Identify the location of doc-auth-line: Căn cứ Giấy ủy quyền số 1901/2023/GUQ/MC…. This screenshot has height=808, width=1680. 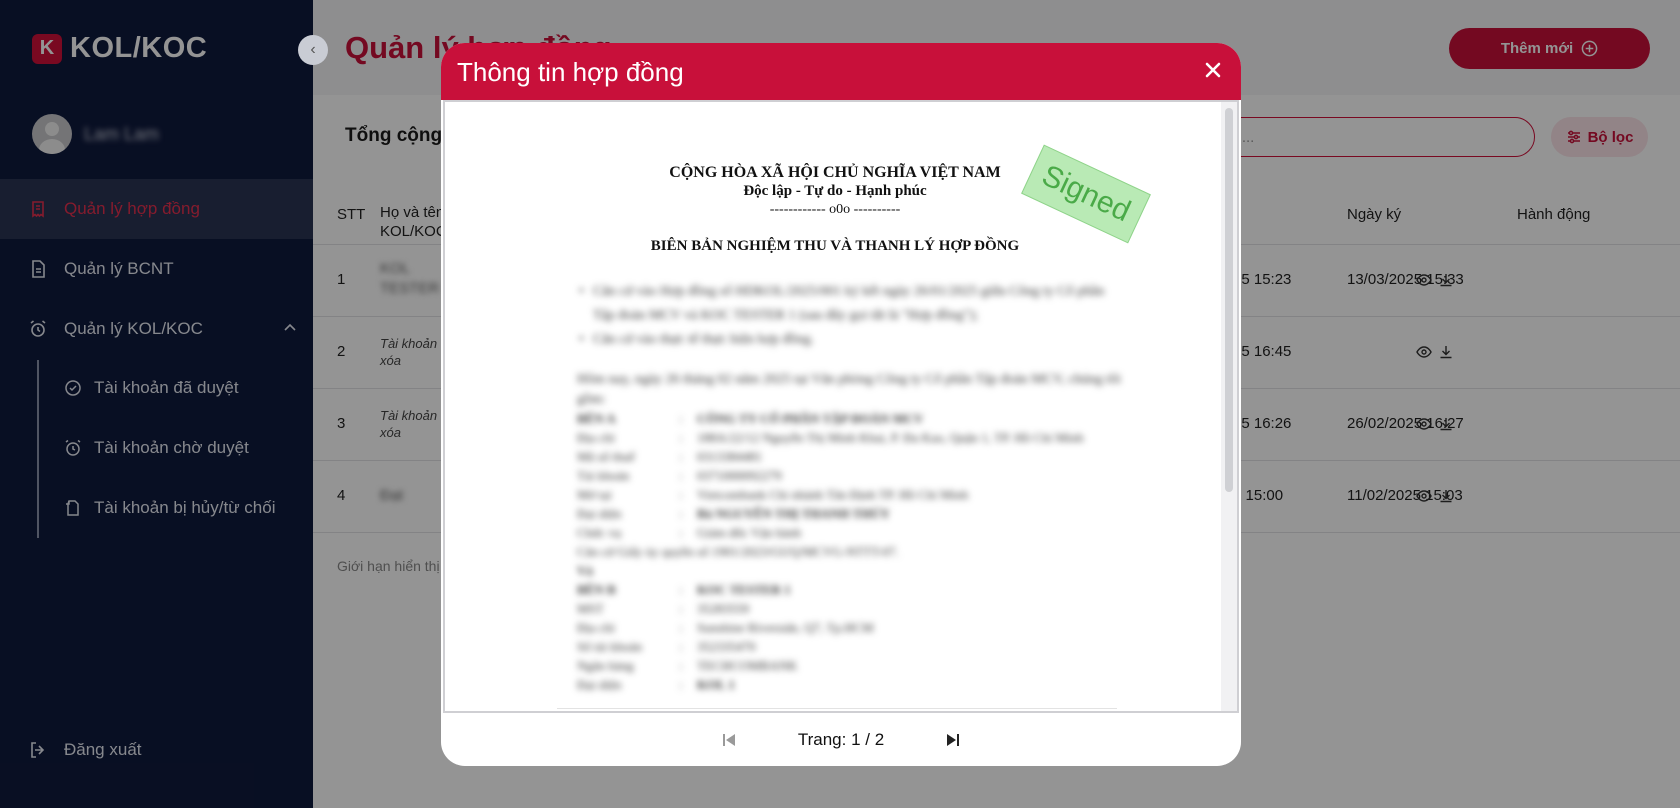
(738, 551).